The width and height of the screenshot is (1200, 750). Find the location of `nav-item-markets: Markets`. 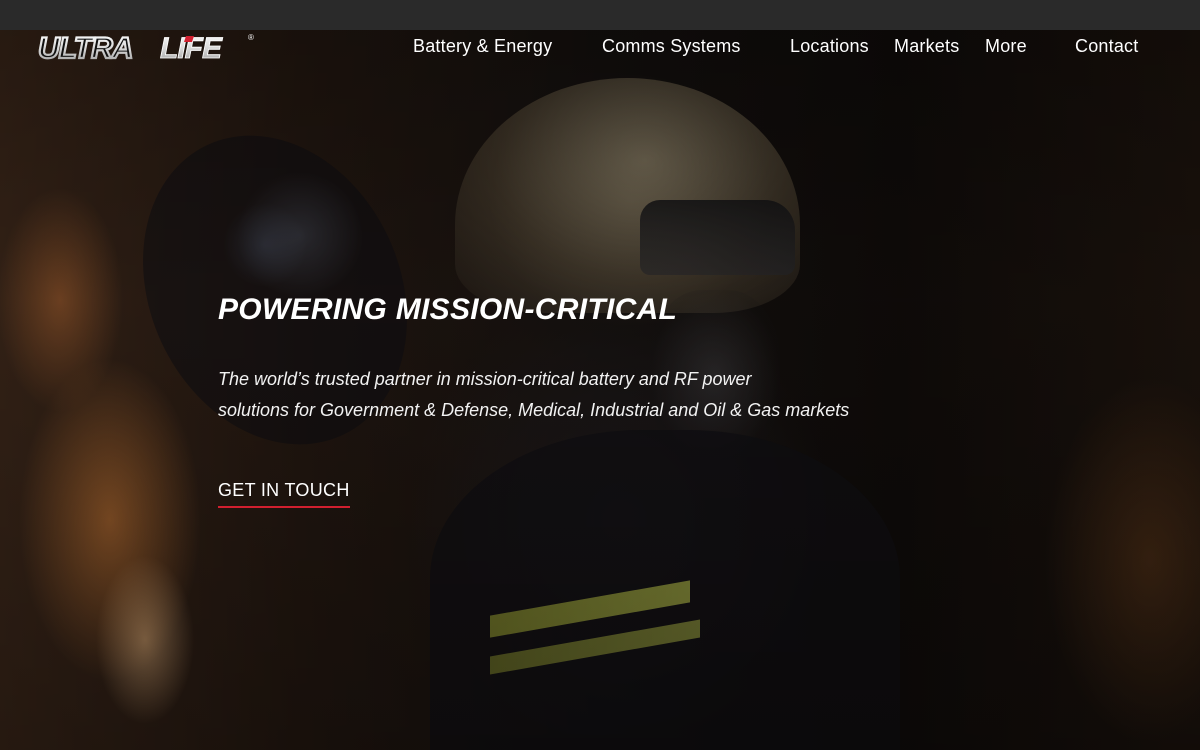

nav-item-markets: Markets is located at coordinates (926, 47).